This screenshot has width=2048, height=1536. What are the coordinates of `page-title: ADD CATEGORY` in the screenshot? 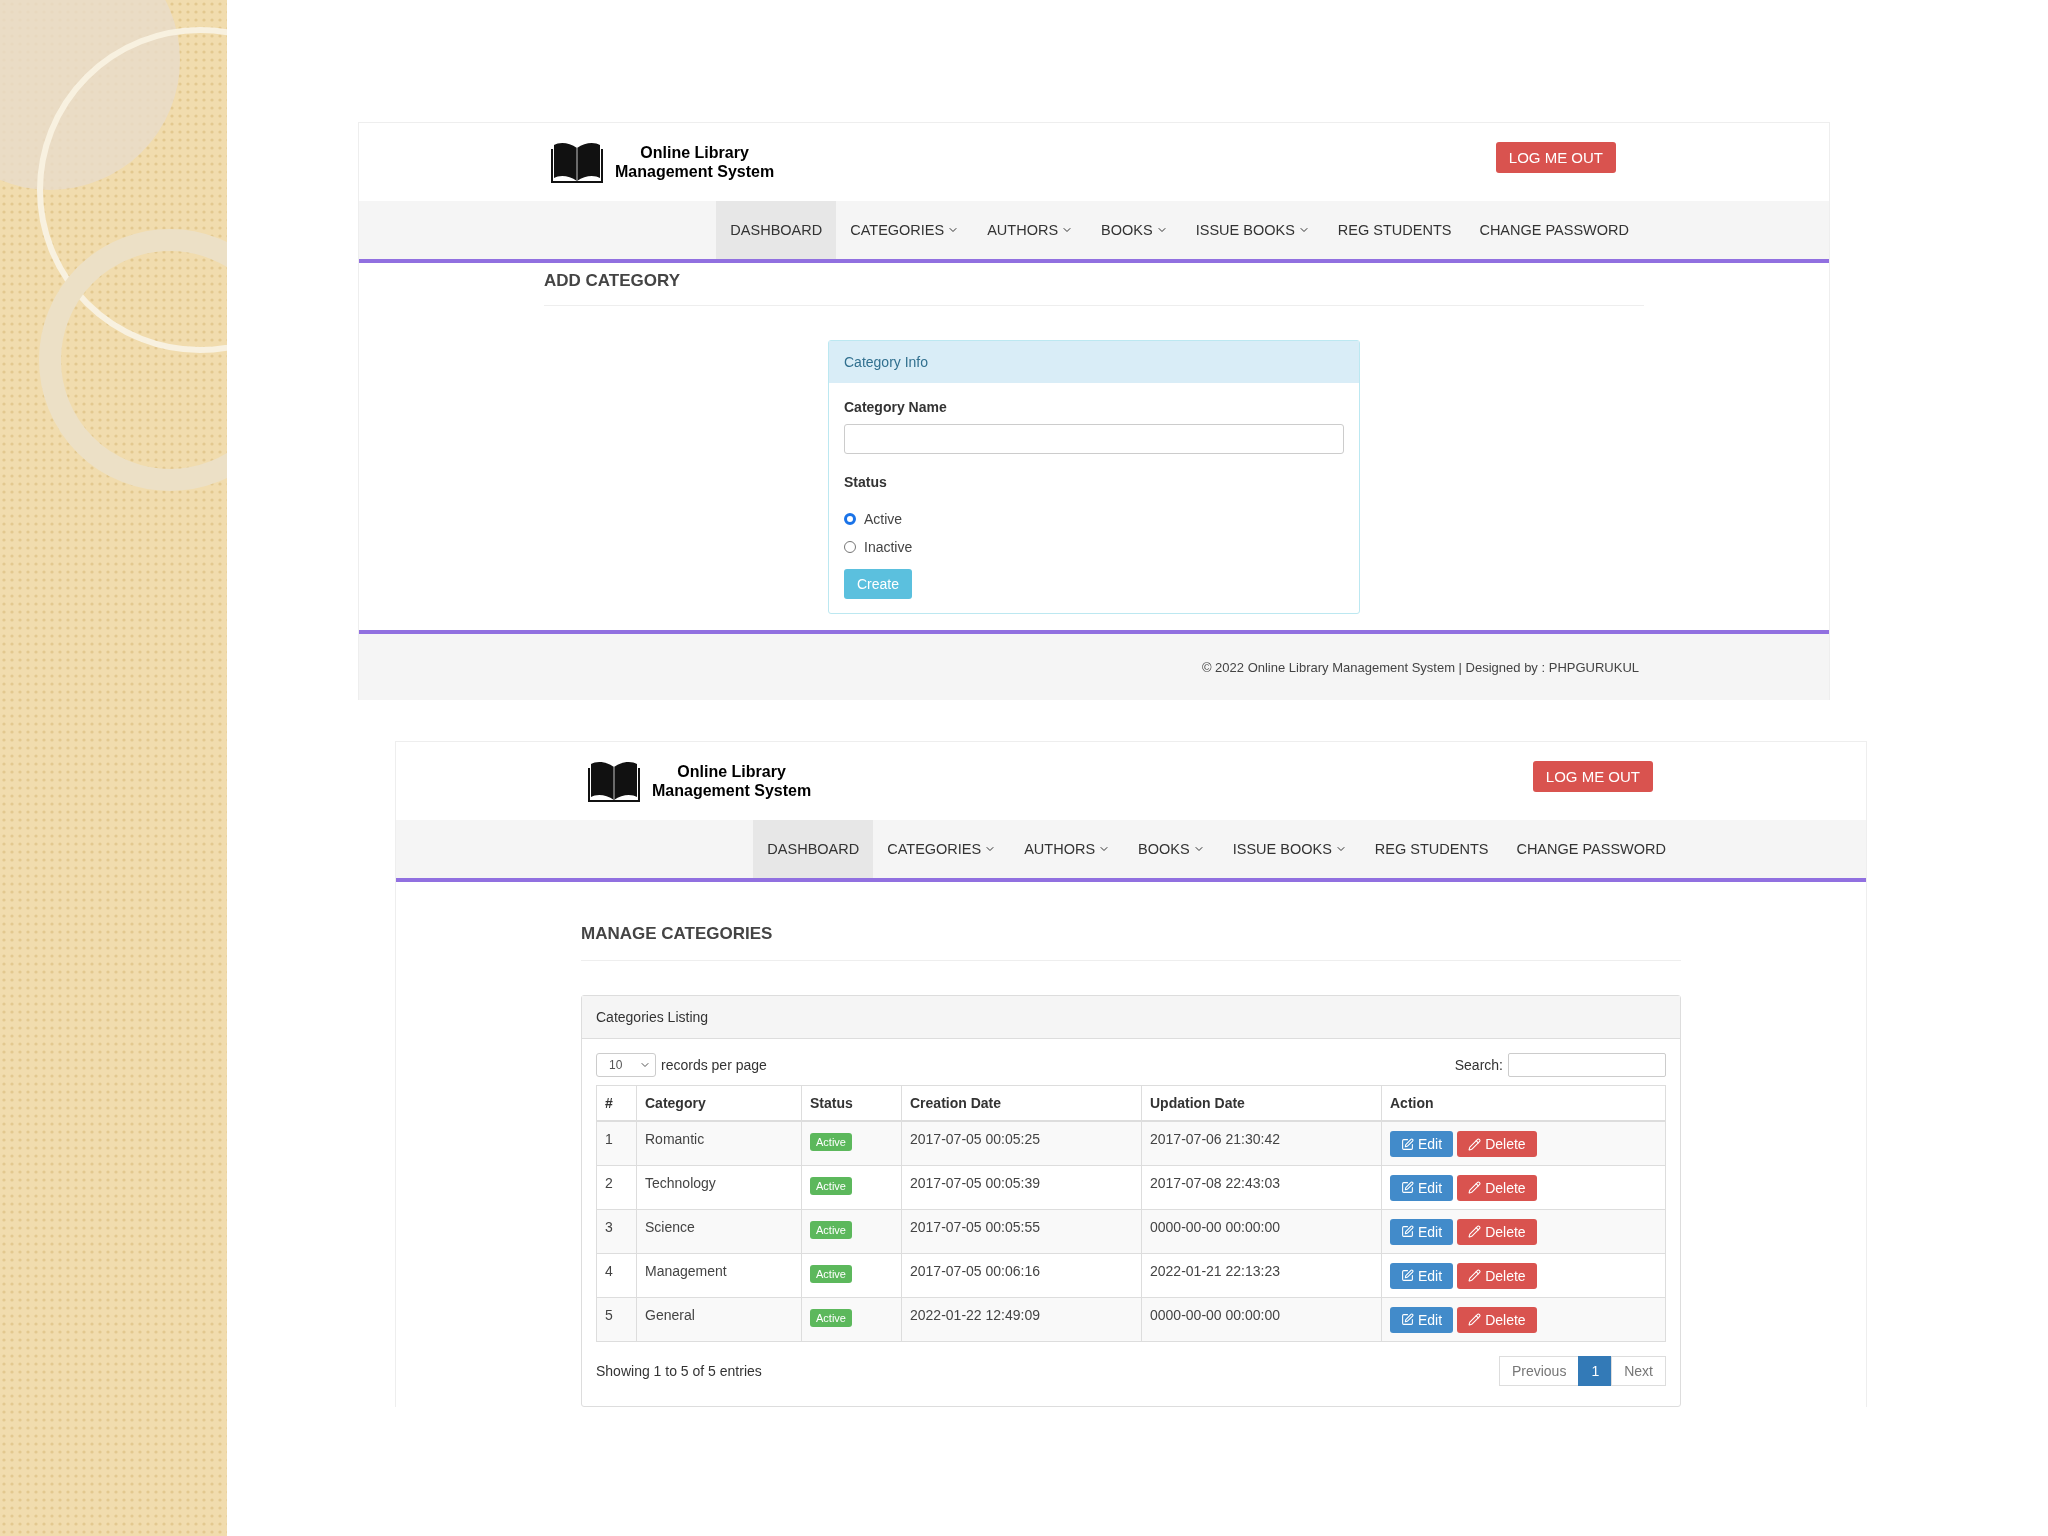 It's located at (1094, 284).